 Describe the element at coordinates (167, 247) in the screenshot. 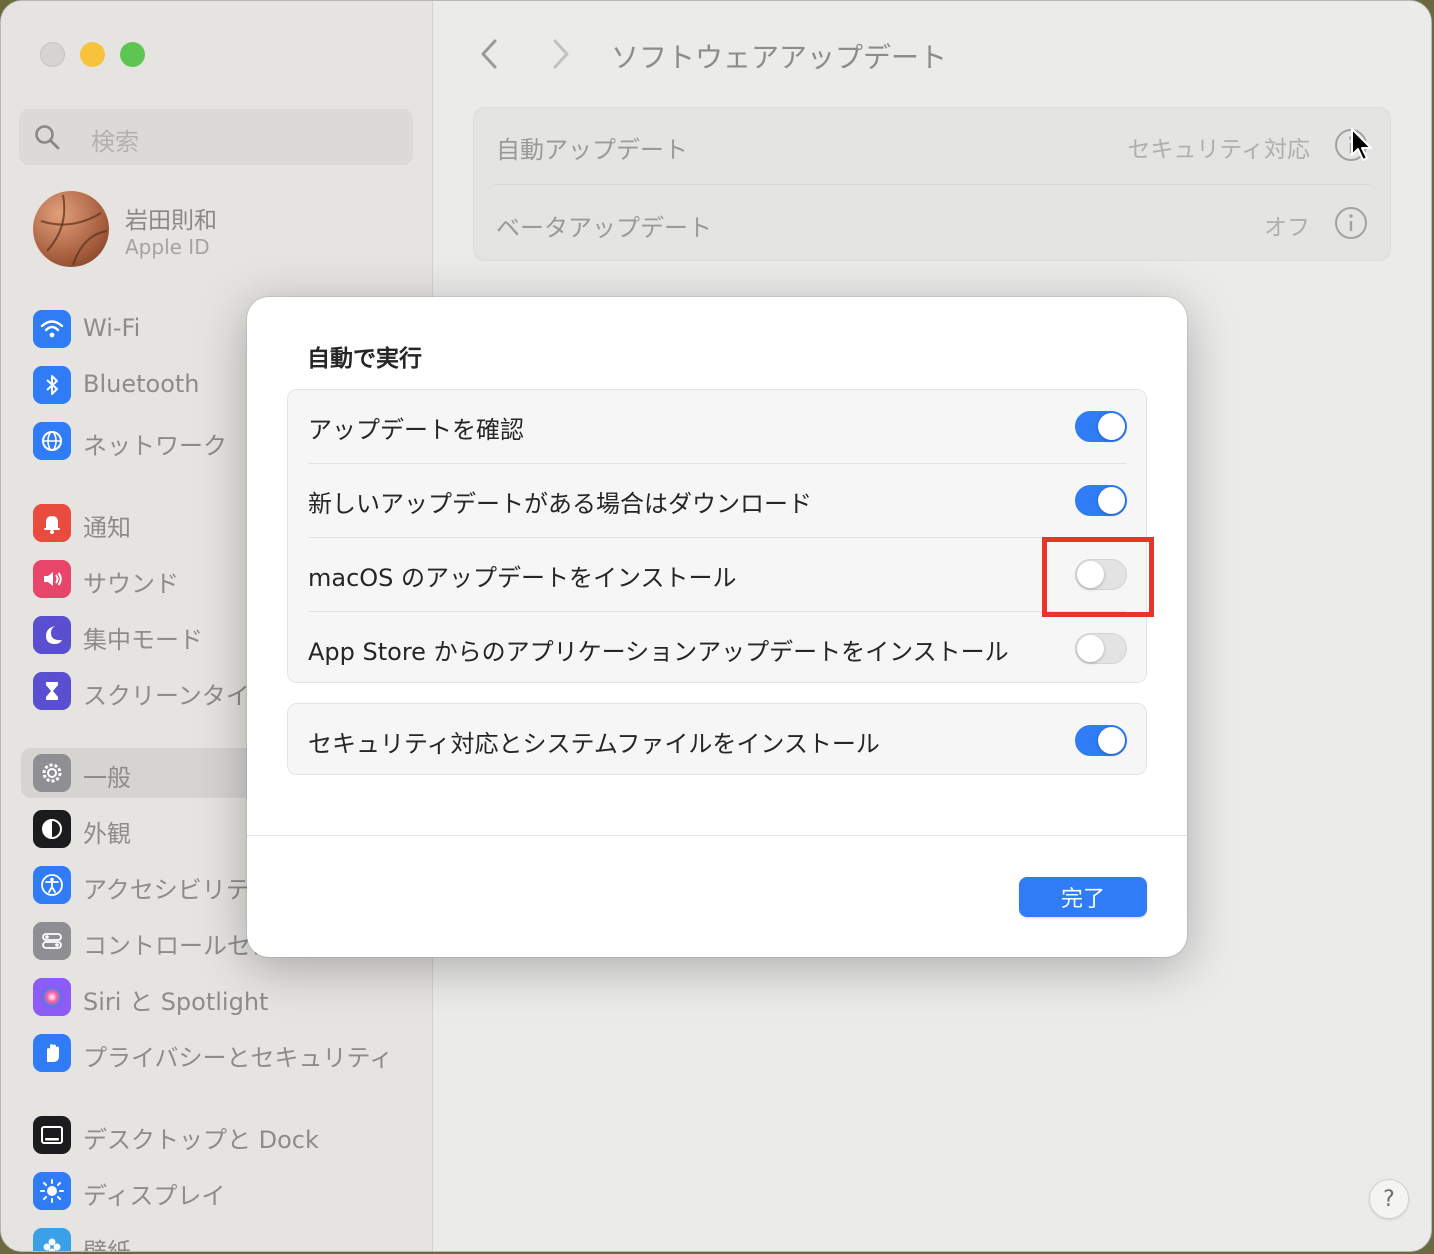

I see `account-subtitle: Apple ID` at that location.